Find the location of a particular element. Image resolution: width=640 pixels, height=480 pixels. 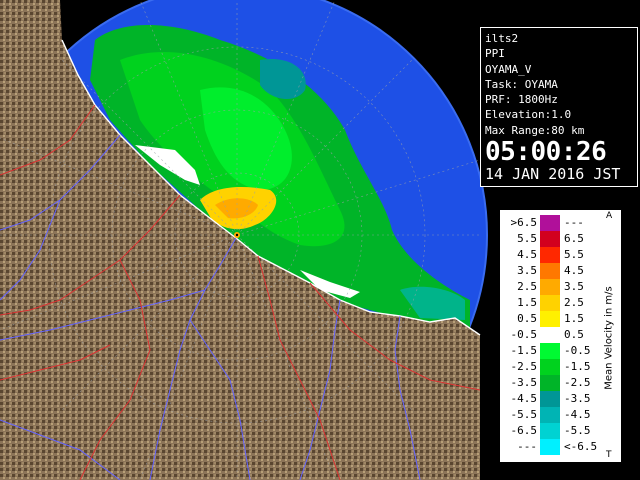

legend-upper-bound: 2.5 is located at coordinates (574, 302).